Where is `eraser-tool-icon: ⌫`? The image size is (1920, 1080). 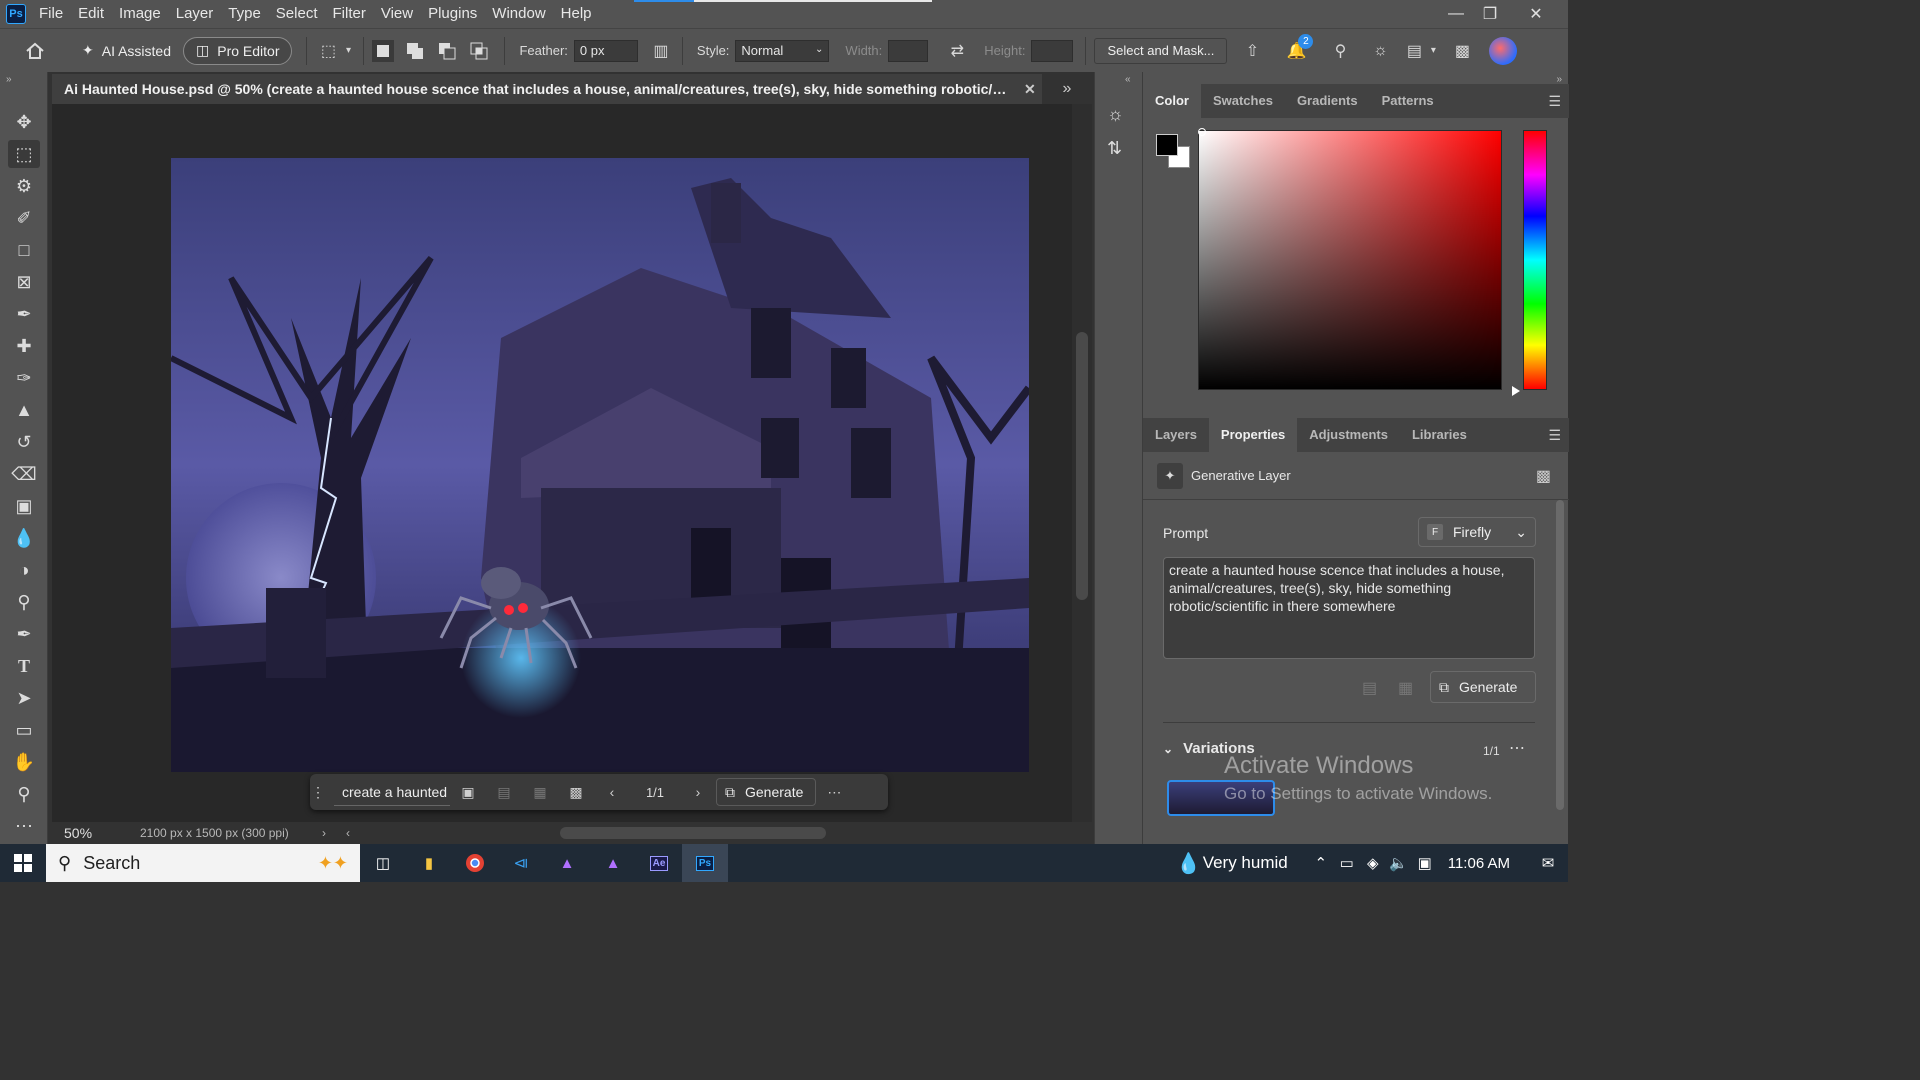 eraser-tool-icon: ⌫ is located at coordinates (24, 474).